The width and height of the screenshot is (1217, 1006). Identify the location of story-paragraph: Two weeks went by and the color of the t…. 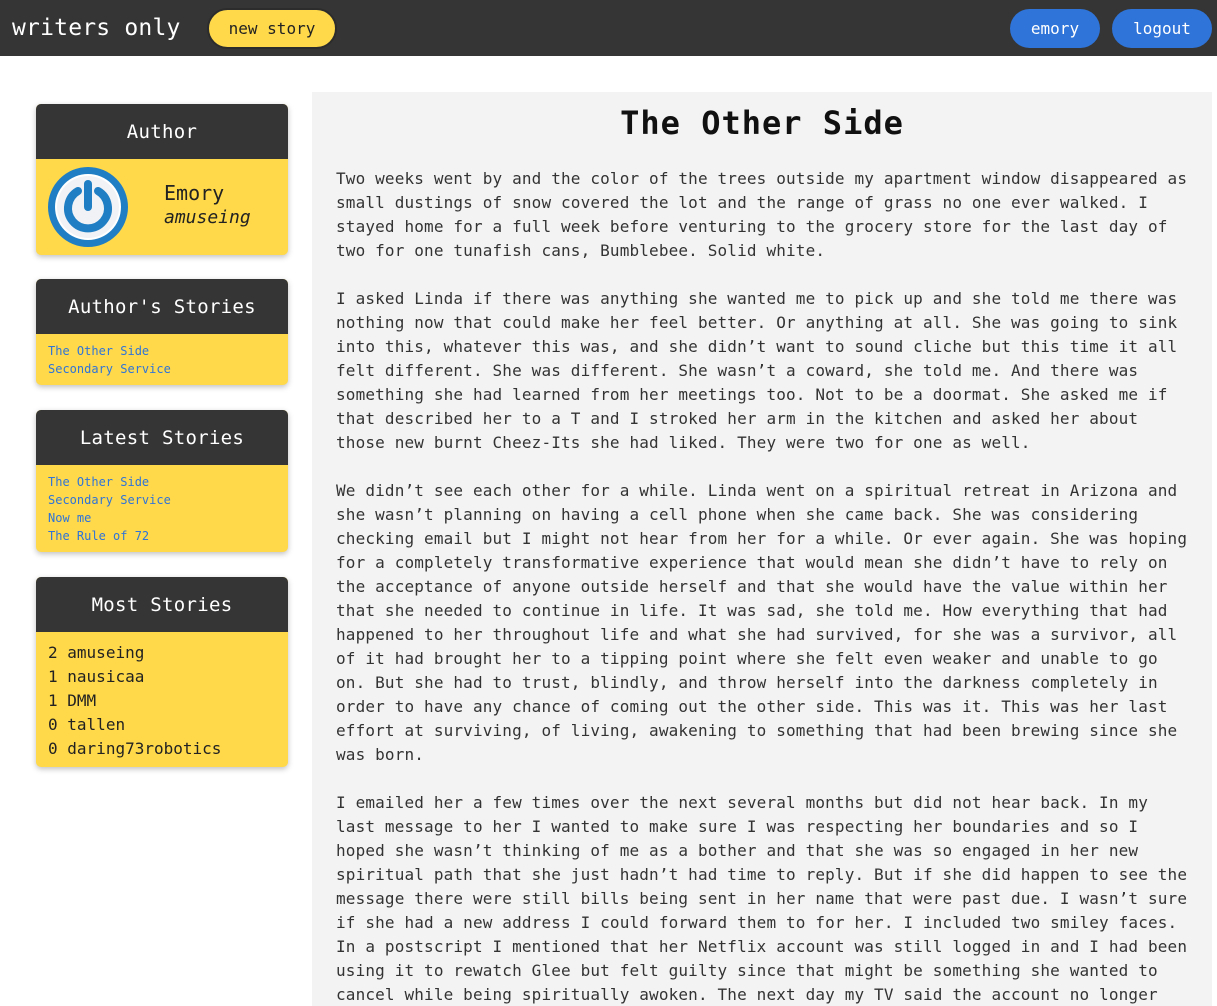
(762, 214).